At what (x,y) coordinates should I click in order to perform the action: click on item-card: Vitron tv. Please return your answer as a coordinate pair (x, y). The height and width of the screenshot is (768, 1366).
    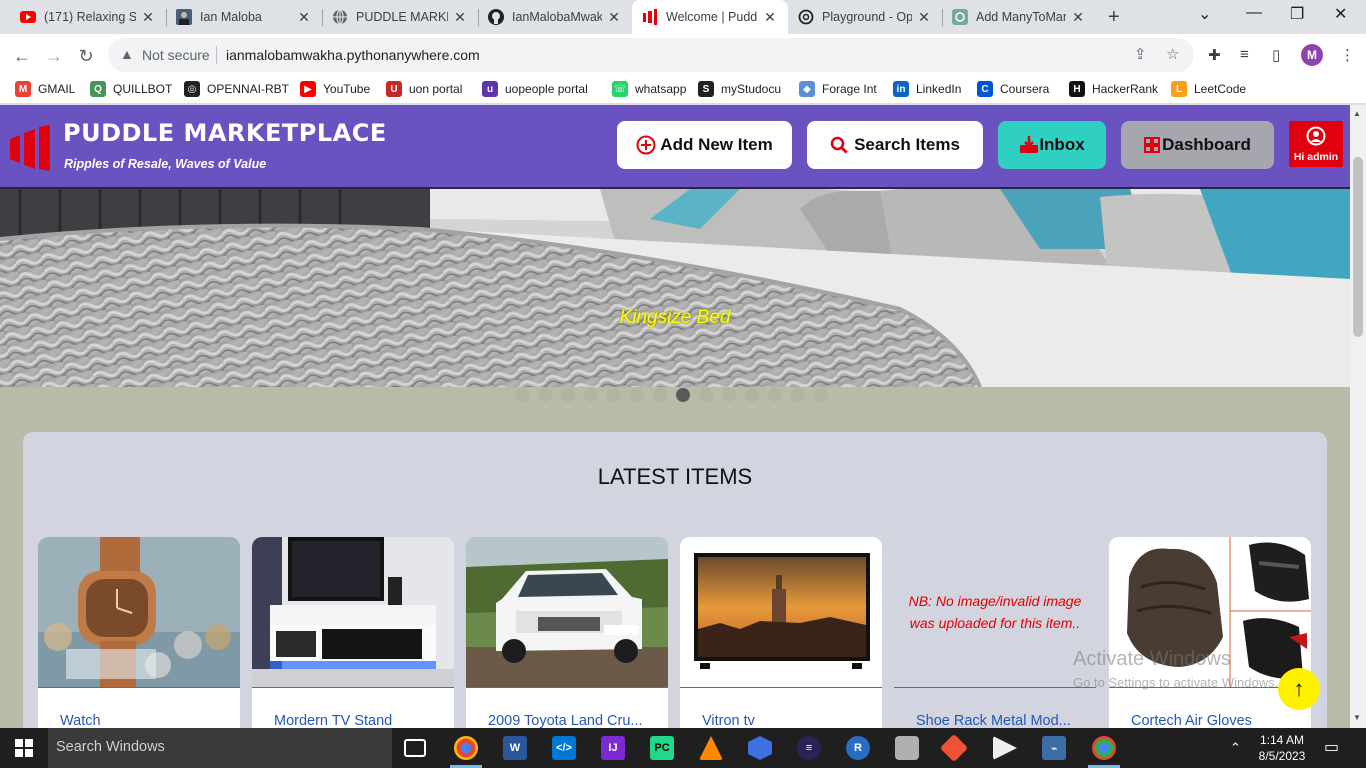
    Looking at the image, I should click on (781, 632).